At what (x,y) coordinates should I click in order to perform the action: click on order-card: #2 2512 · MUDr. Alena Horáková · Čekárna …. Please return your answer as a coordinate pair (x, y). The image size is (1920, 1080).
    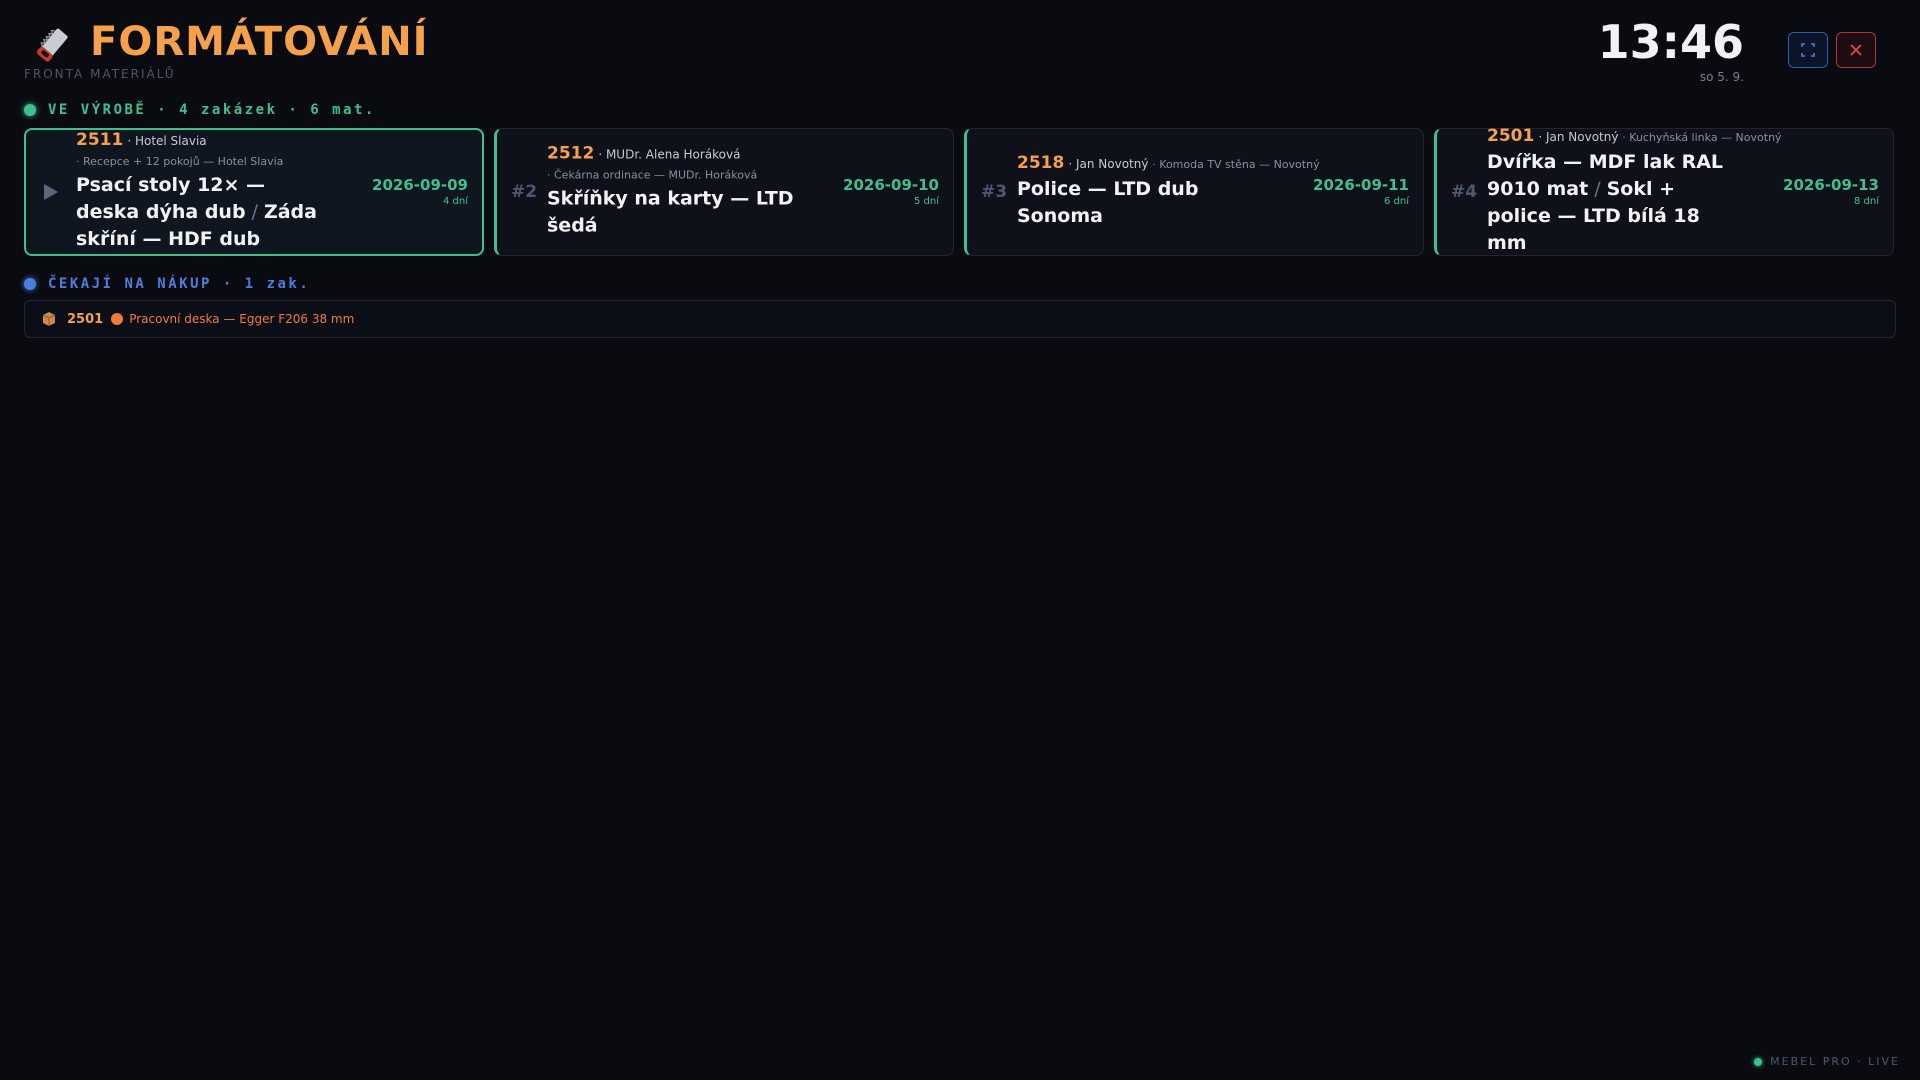
    Looking at the image, I should click on (724, 192).